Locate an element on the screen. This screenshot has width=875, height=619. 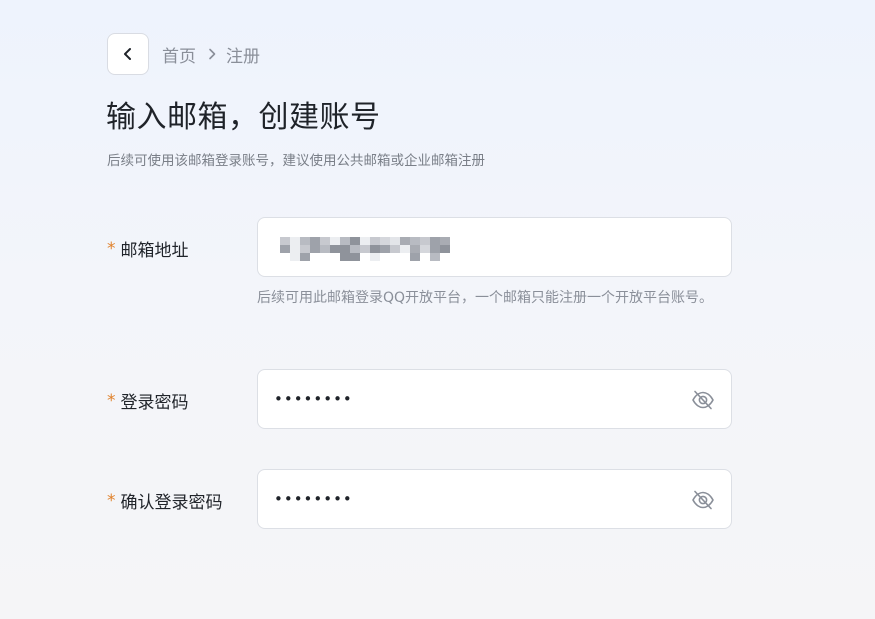
breadcrumb-home-link: 首页 is located at coordinates (179, 54).